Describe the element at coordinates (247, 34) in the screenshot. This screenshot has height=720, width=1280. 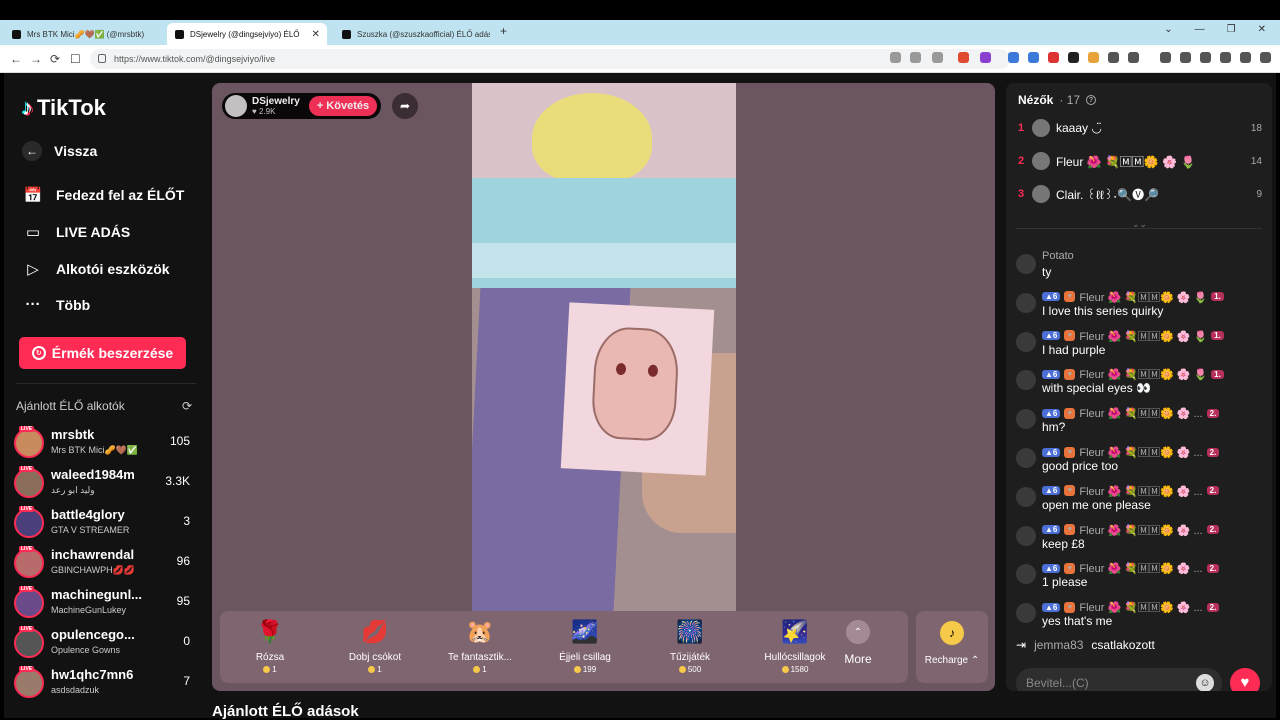
I see `browser-tab-active: DSjewelry (@dingsejviyo) ÉLŐ ✕` at that location.